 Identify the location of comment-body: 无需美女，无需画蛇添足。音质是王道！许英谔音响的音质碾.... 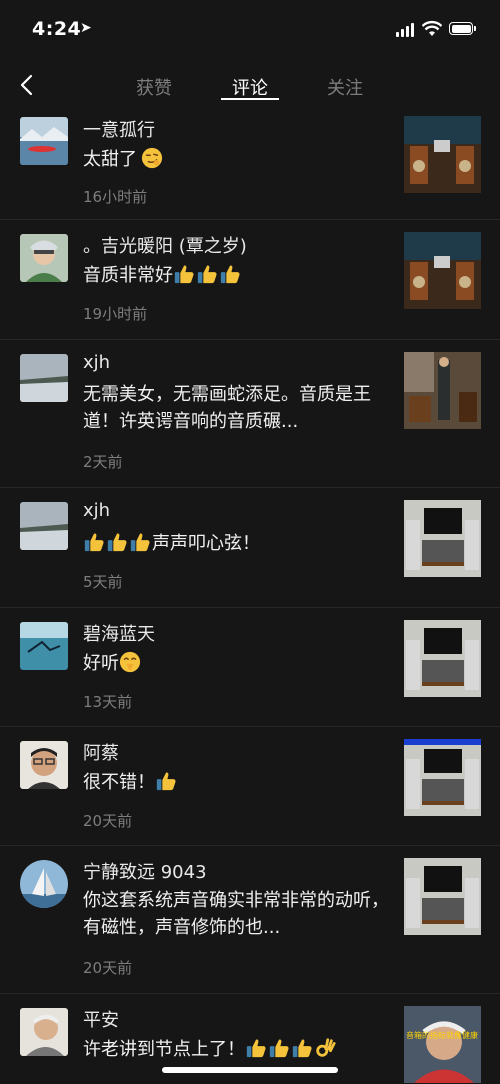
(227, 408).